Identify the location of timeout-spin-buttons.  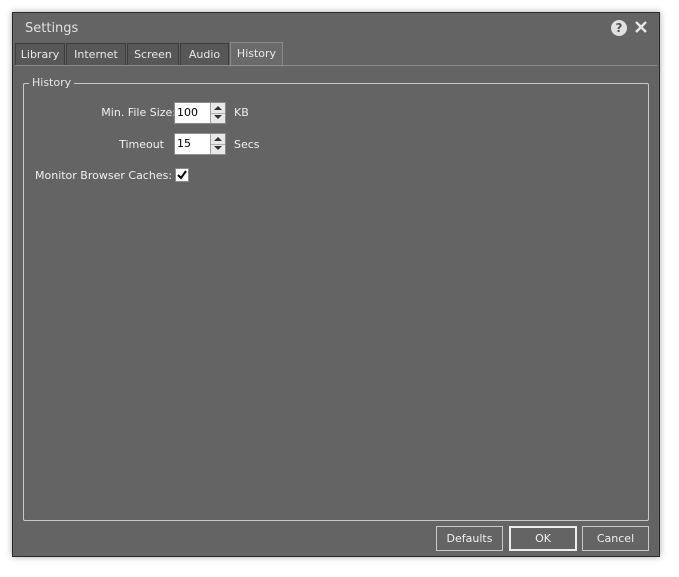
(217, 144).